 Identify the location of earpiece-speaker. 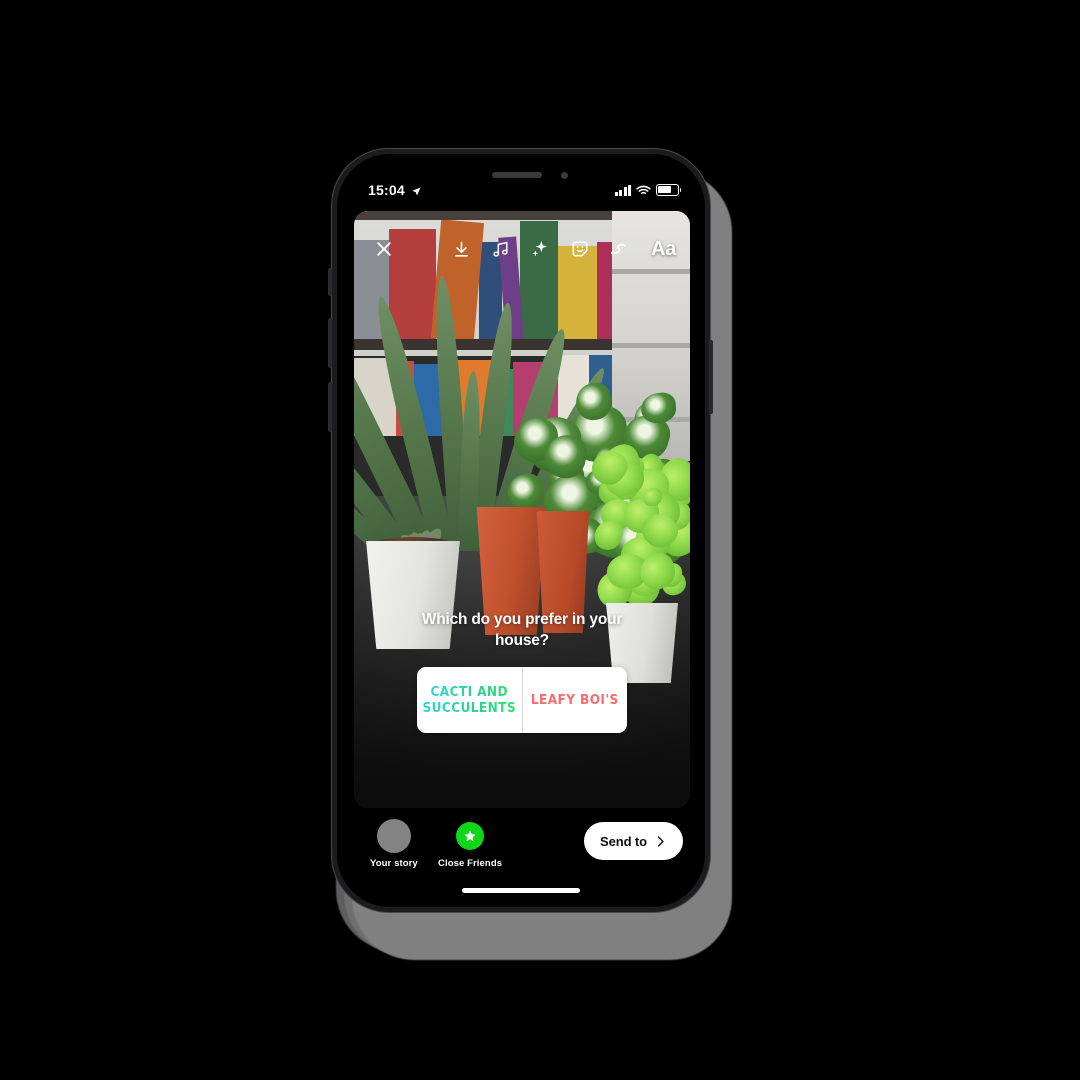
(517, 175).